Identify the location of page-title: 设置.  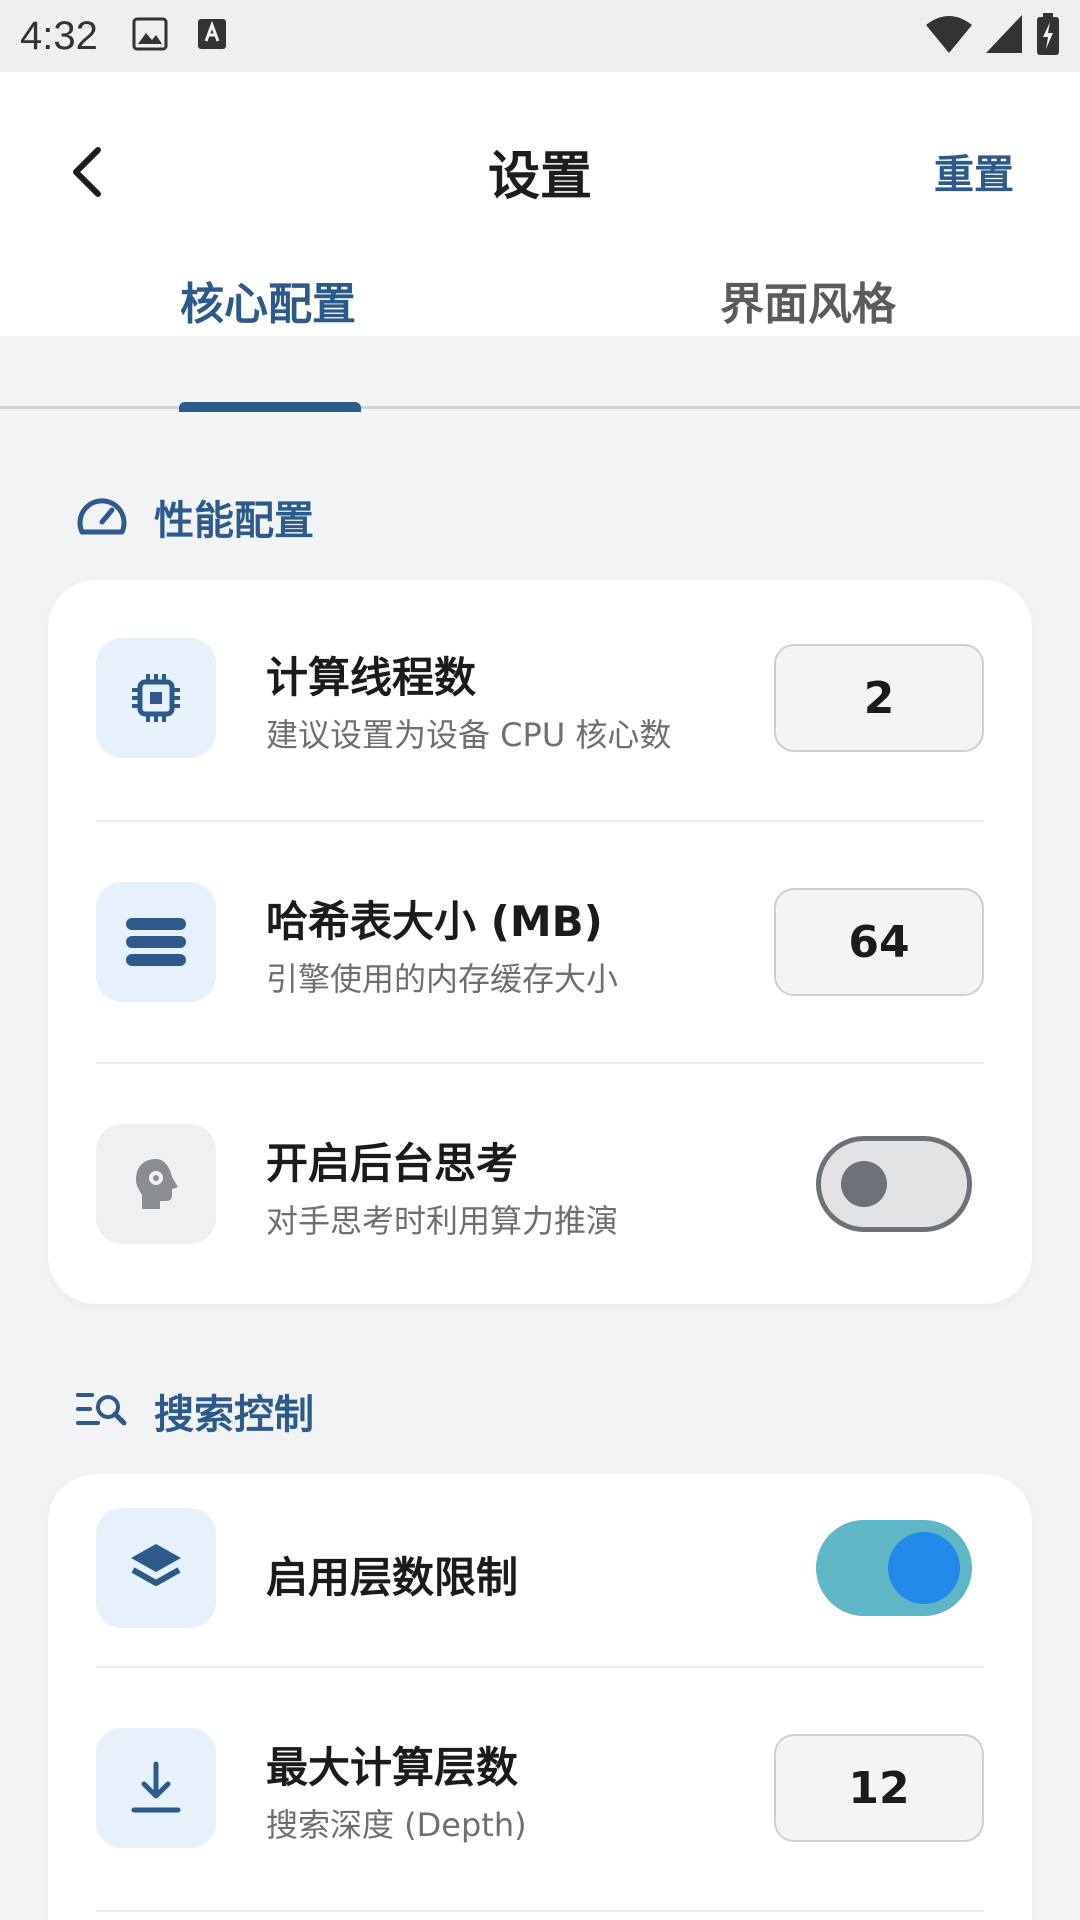
(539, 177).